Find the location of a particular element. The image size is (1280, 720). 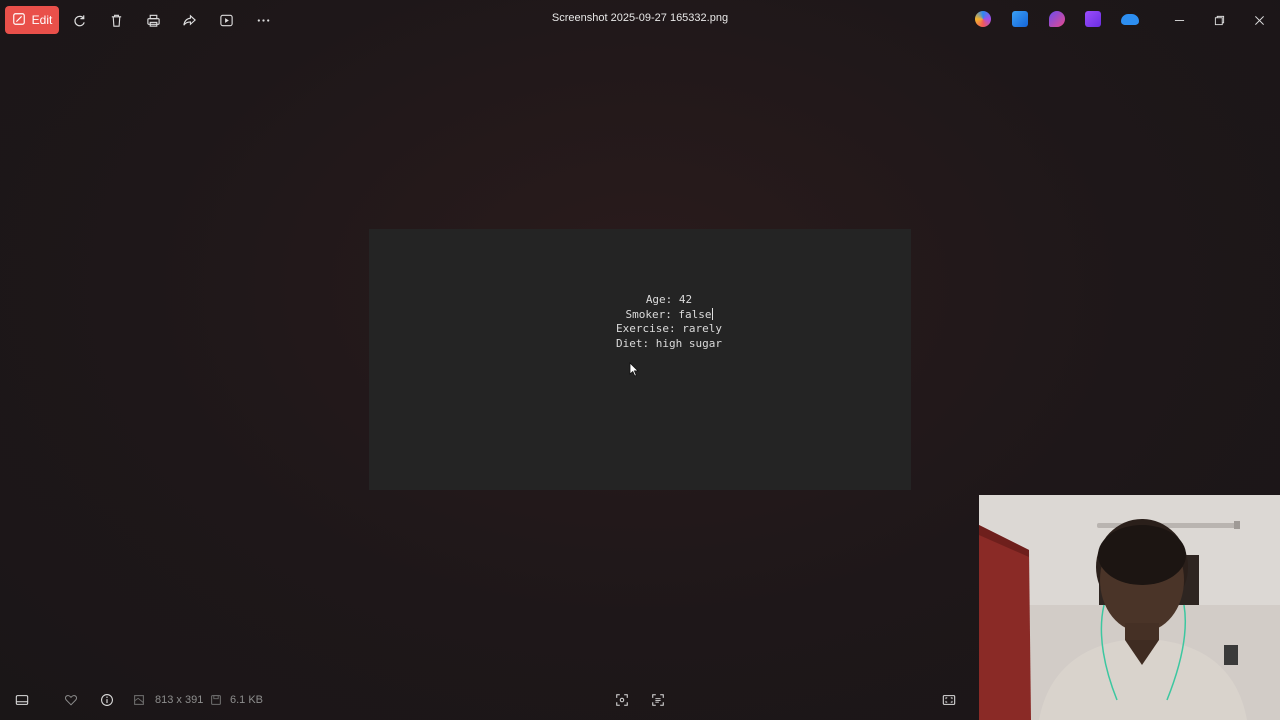

delete-button is located at coordinates (116, 20).